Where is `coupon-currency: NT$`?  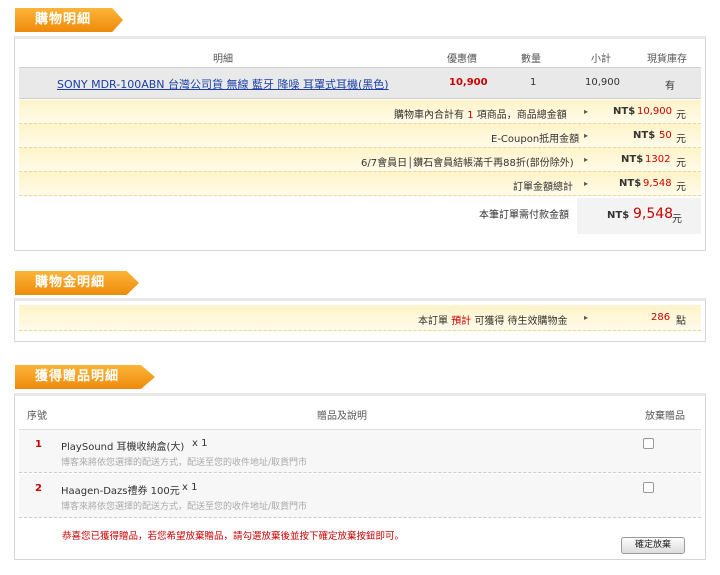
coupon-currency: NT$ is located at coordinates (644, 135).